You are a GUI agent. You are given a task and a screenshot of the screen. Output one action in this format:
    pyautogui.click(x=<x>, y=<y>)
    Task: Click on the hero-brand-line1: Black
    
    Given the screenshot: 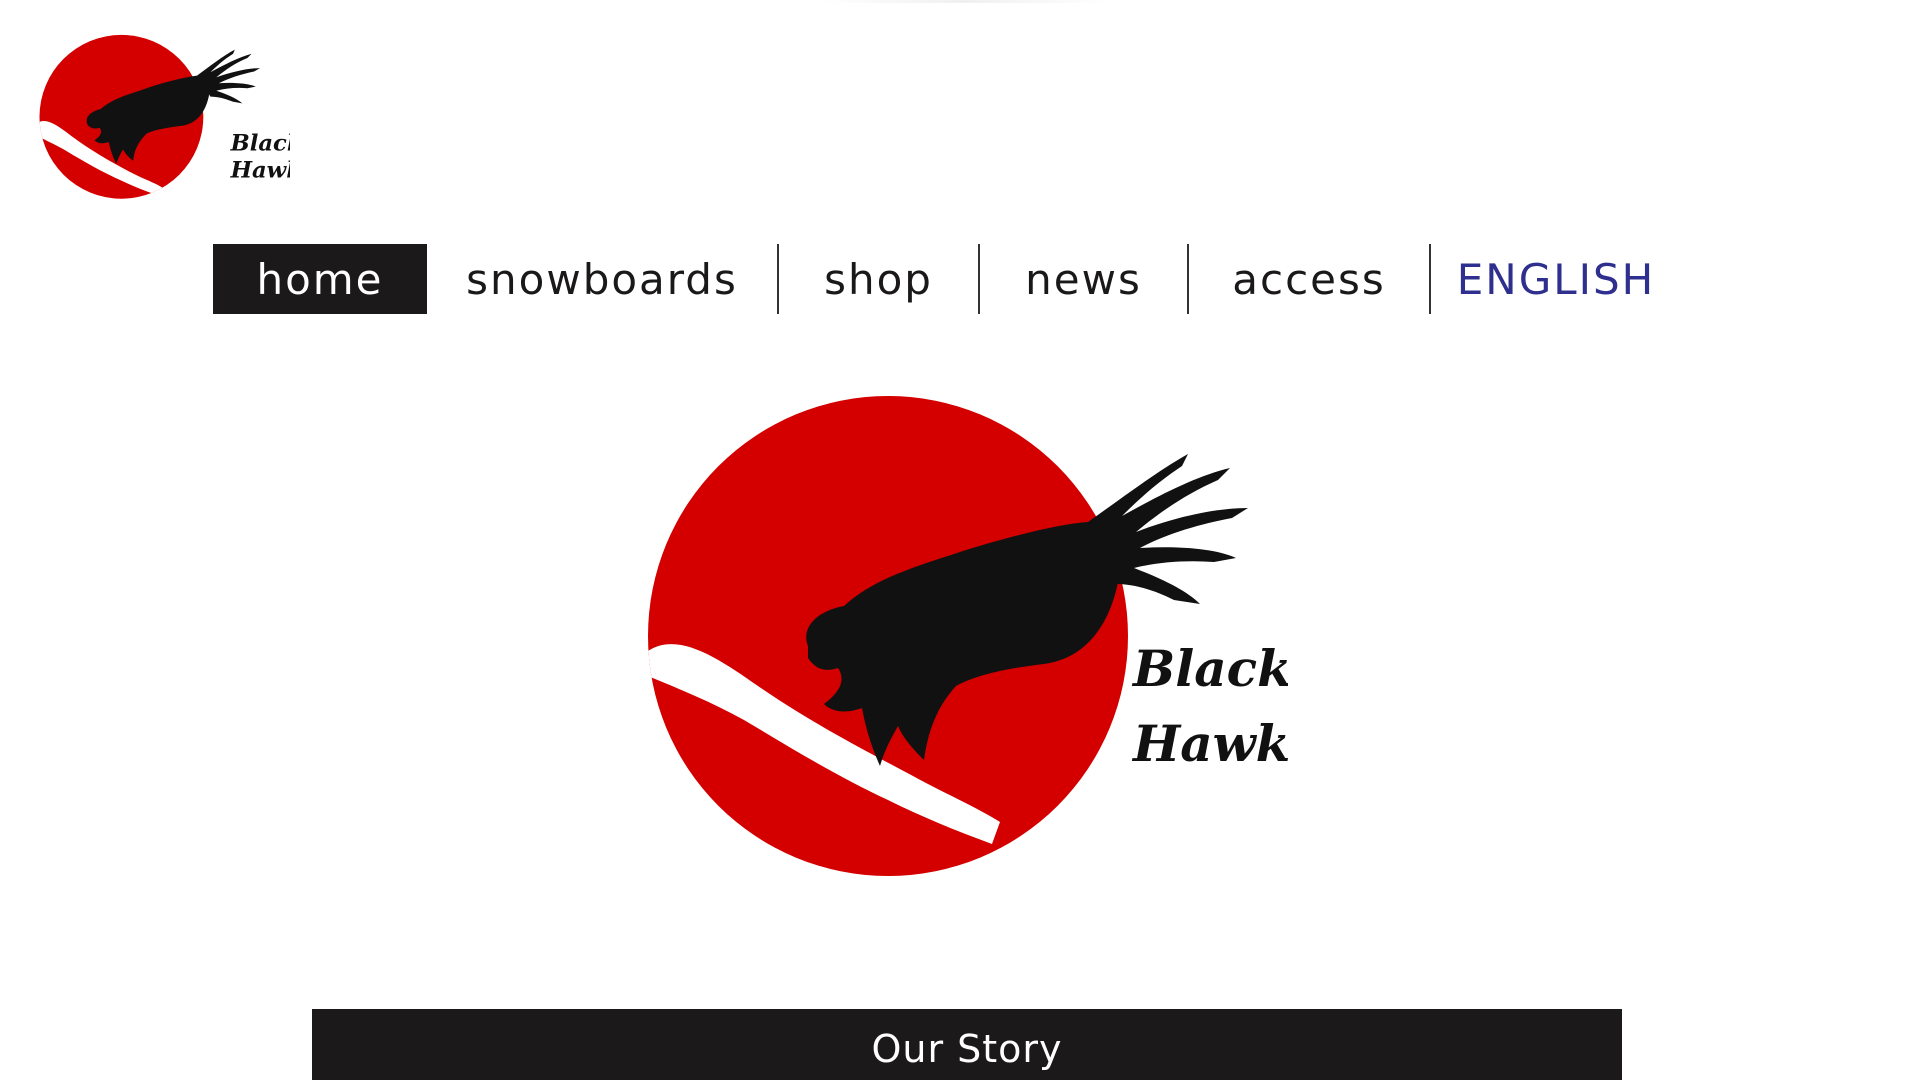 What is the action you would take?
    pyautogui.click(x=1209, y=668)
    